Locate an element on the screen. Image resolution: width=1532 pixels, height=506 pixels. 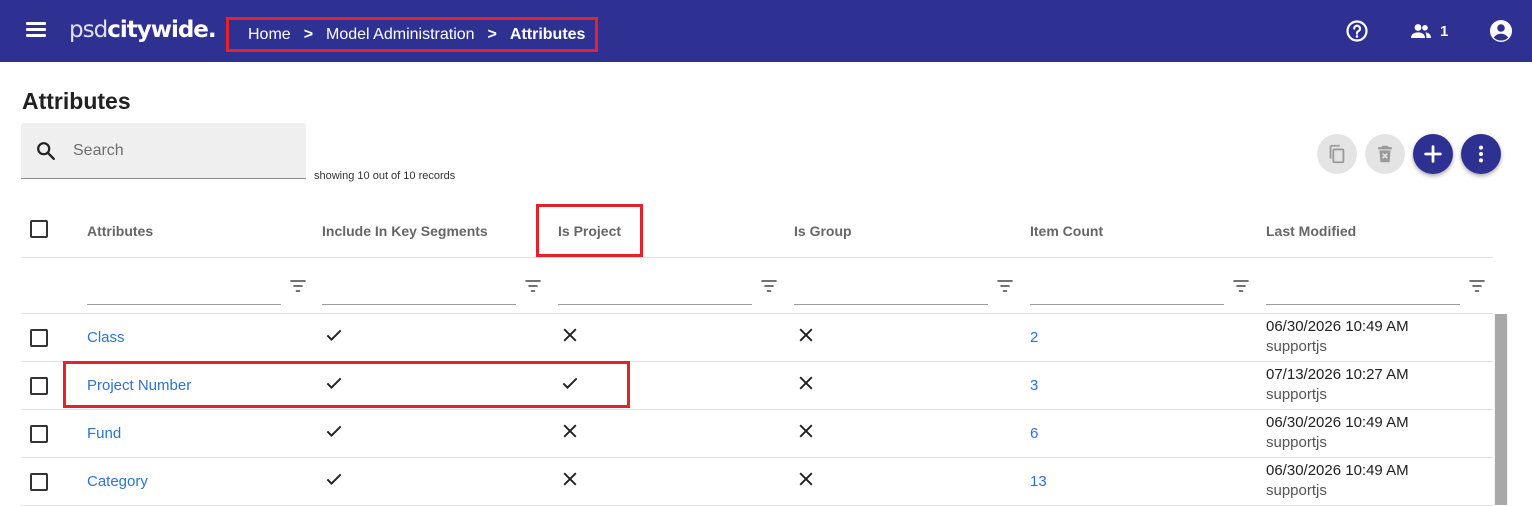
search-icon is located at coordinates (46, 151).